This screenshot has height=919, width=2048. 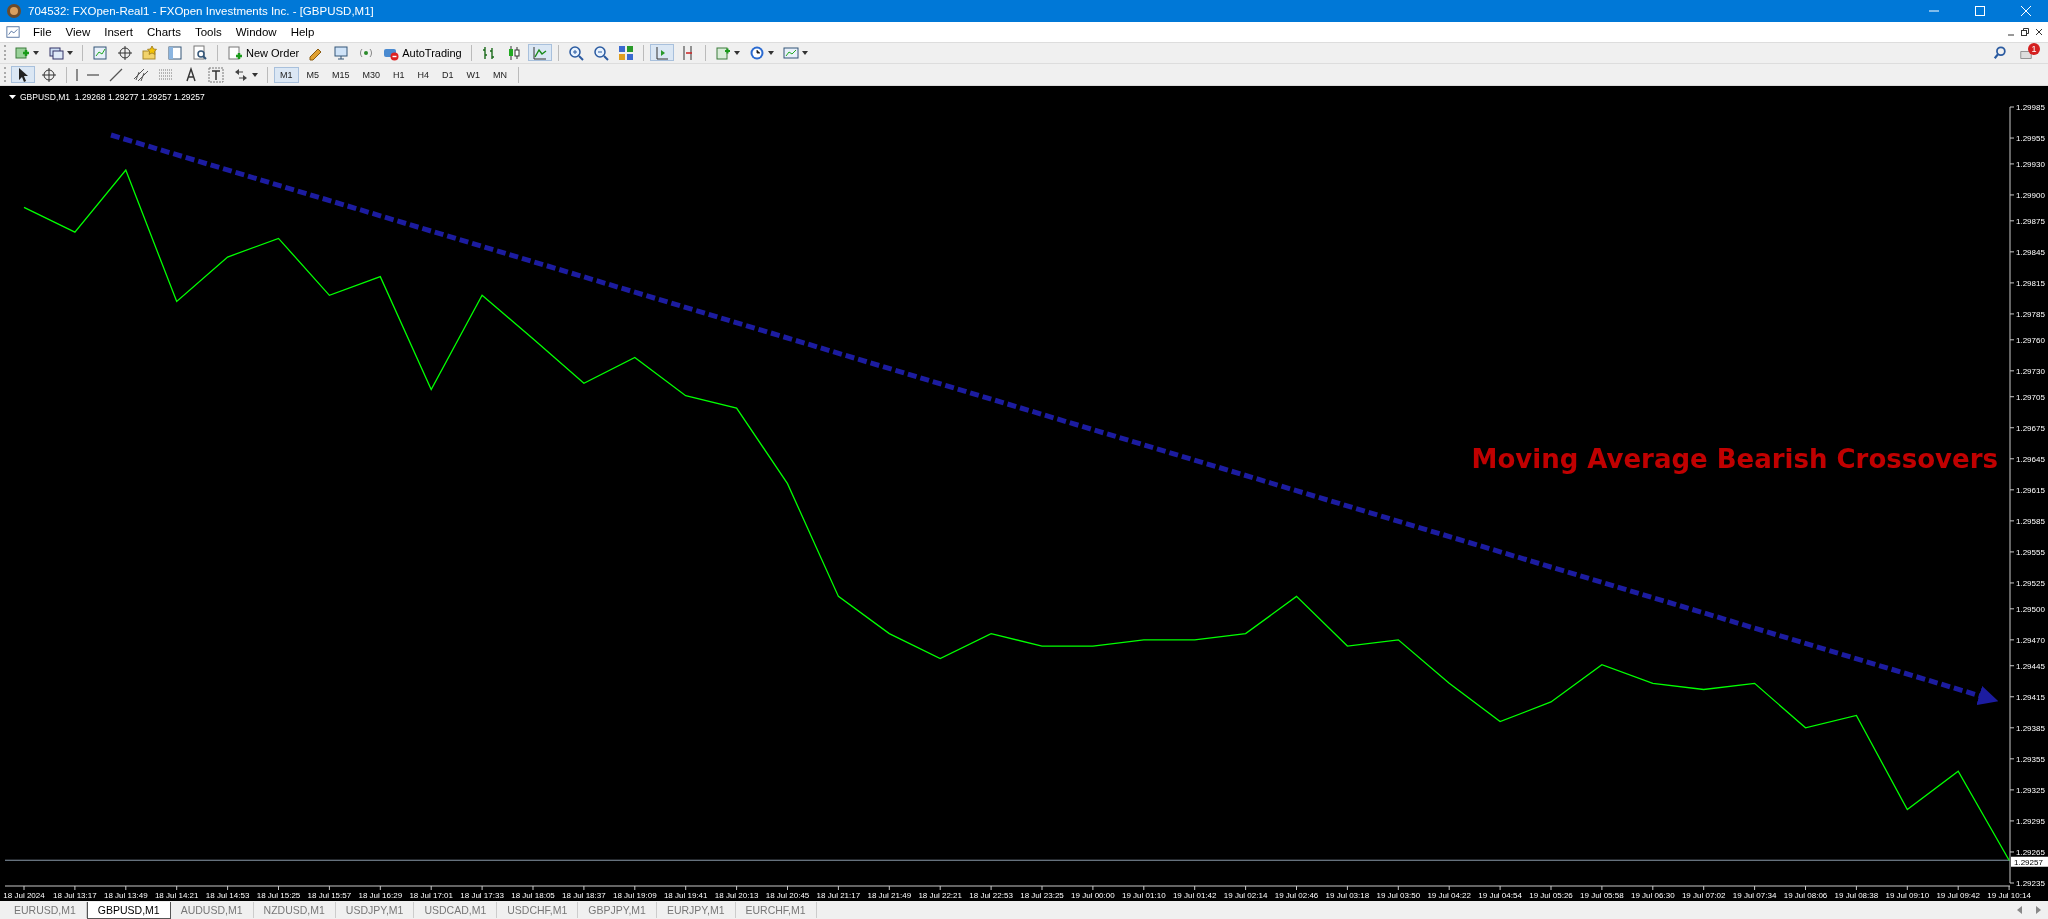 I want to click on menu-item: Insert, so click(x=118, y=31).